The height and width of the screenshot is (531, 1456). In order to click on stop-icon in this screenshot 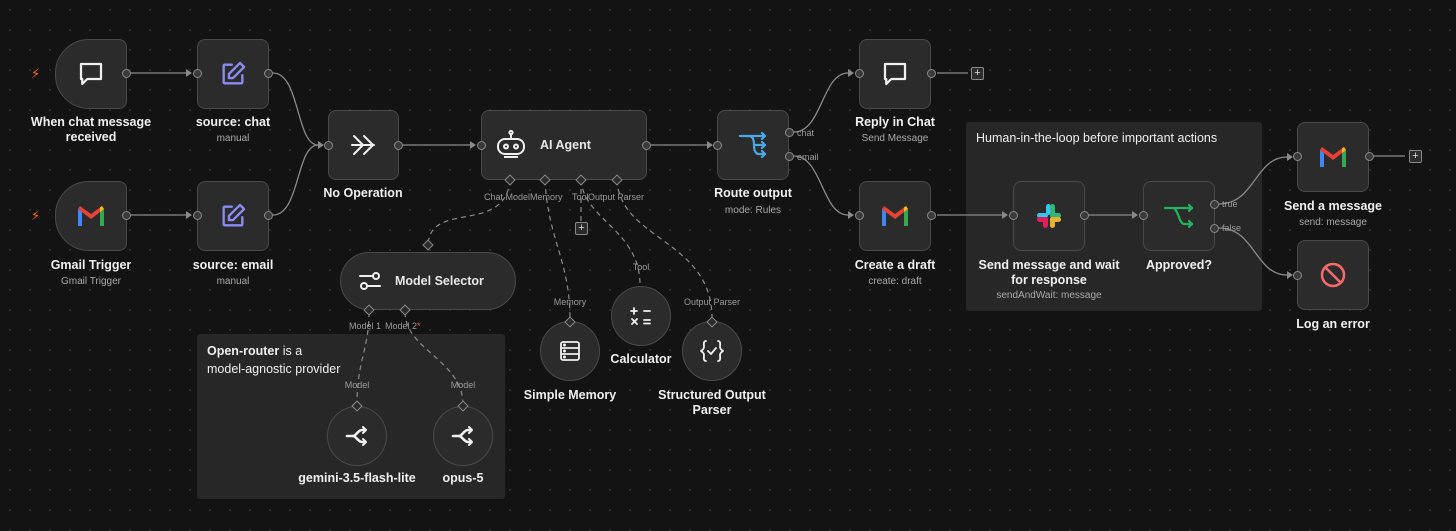, I will do `click(1333, 275)`.